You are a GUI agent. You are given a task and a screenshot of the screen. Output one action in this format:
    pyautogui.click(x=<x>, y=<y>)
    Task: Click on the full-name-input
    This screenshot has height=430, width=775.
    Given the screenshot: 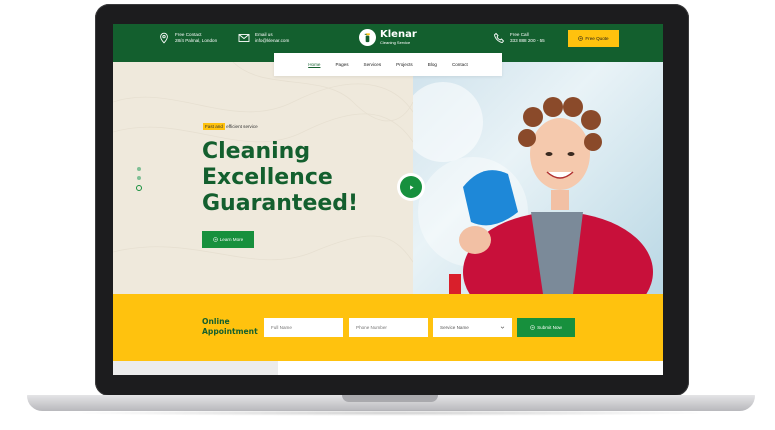 What is the action you would take?
    pyautogui.click(x=303, y=327)
    